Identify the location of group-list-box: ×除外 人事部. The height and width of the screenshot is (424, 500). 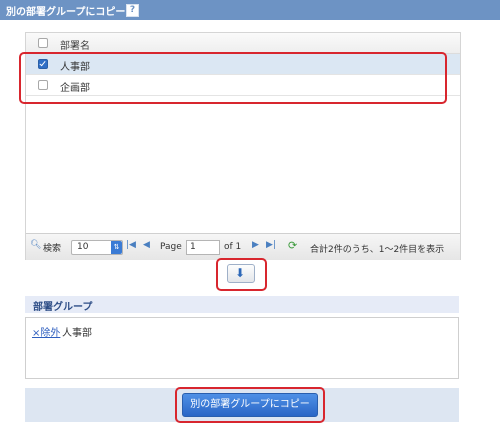
(242, 348).